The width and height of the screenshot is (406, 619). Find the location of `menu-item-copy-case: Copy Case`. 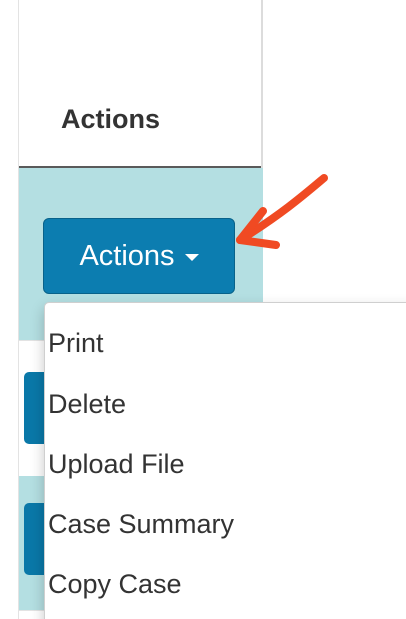

menu-item-copy-case: Copy Case is located at coordinates (115, 584).